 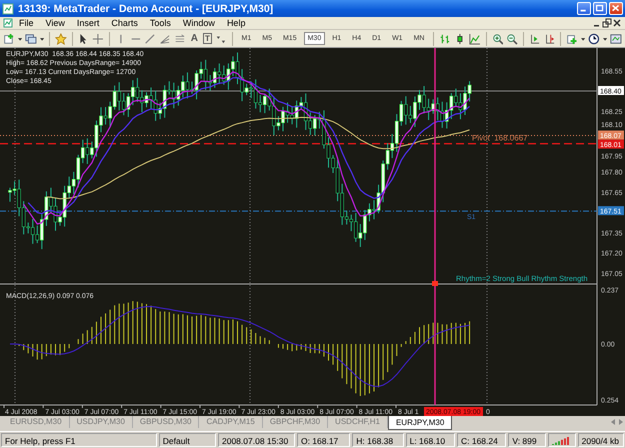 What do you see at coordinates (601, 440) in the screenshot?
I see `traffic-text: 2090/4 kb` at bounding box center [601, 440].